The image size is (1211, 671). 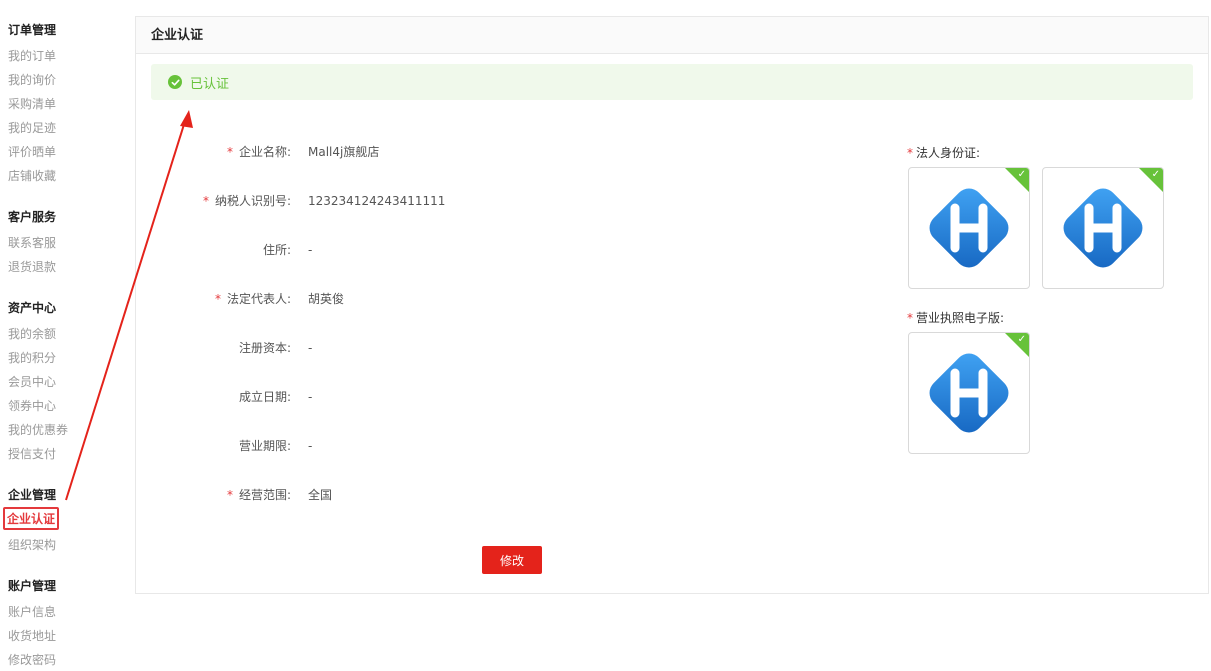 I want to click on sidebar-item-my-orders: 我的订单, so click(x=32, y=55).